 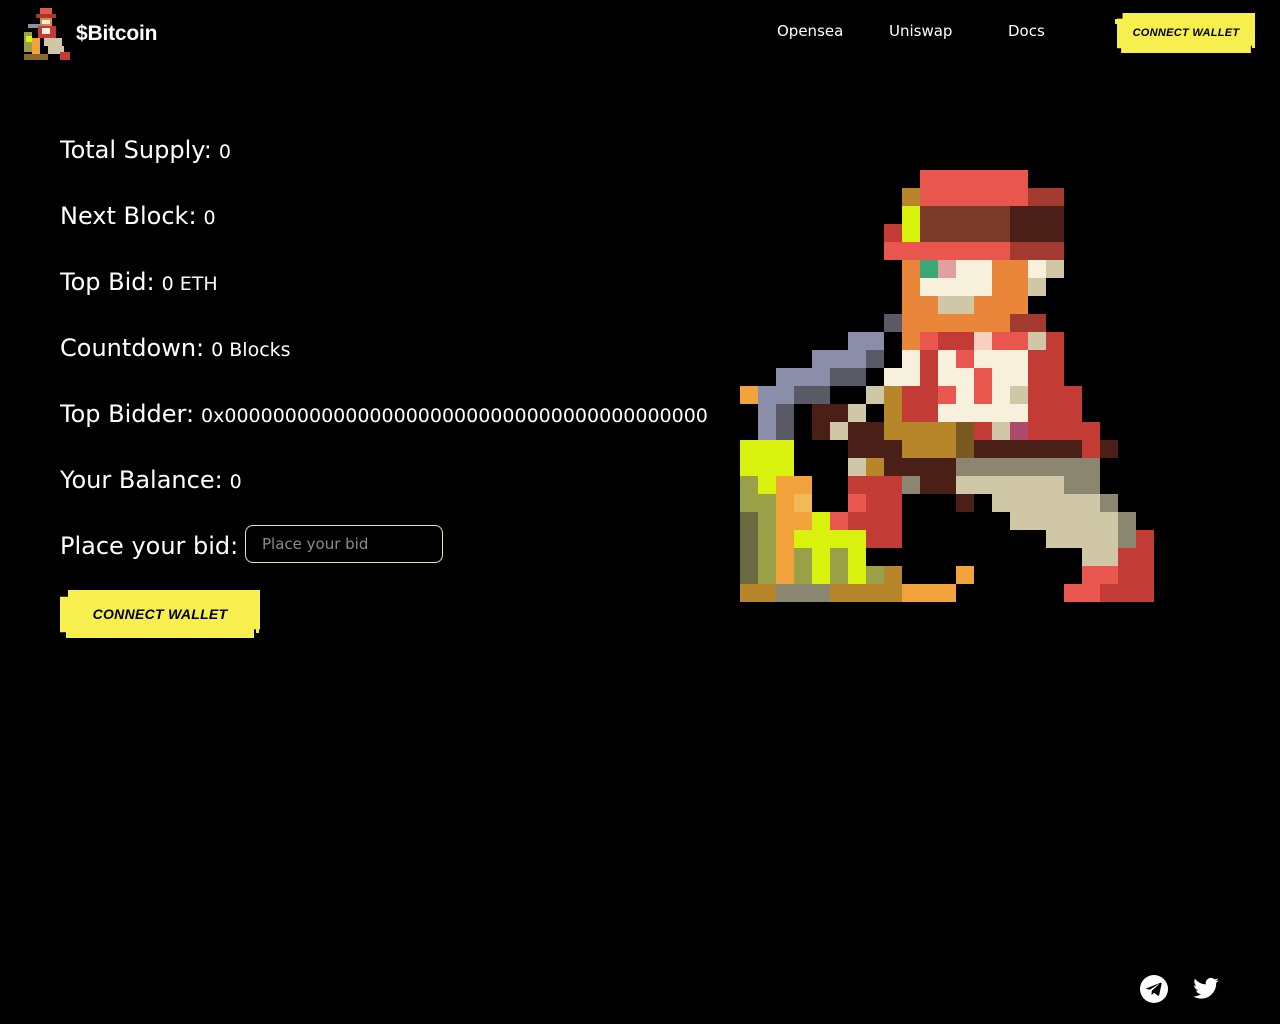 I want to click on connect-wallet-button-header: Connect Wallet, so click(x=1186, y=33).